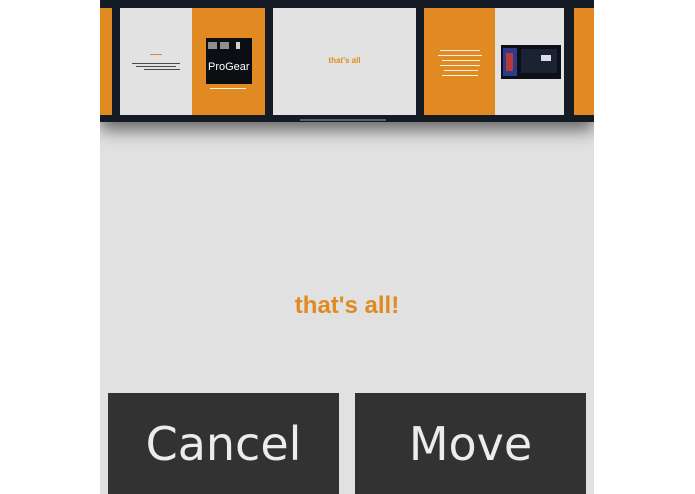  I want to click on progear-logo: ProGear, so click(229, 61).